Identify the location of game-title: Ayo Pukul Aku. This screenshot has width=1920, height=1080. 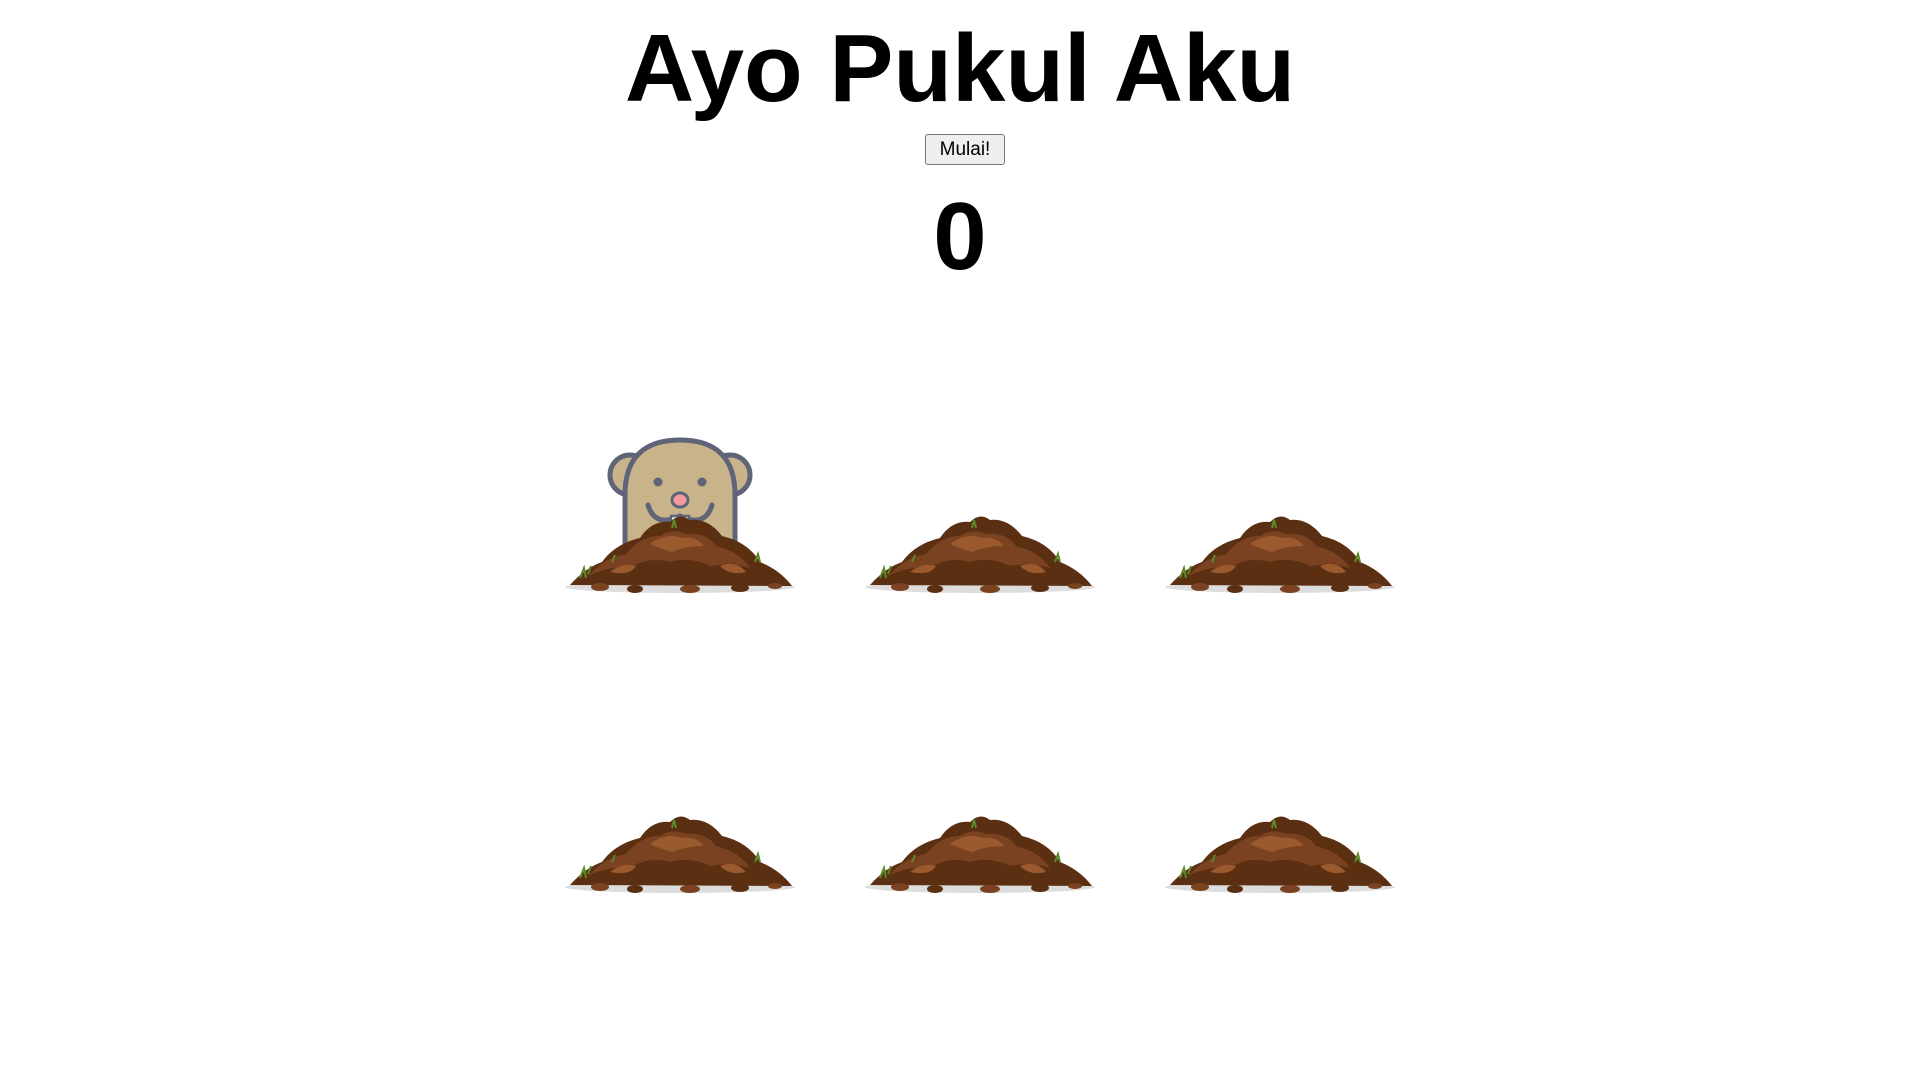
(960, 68).